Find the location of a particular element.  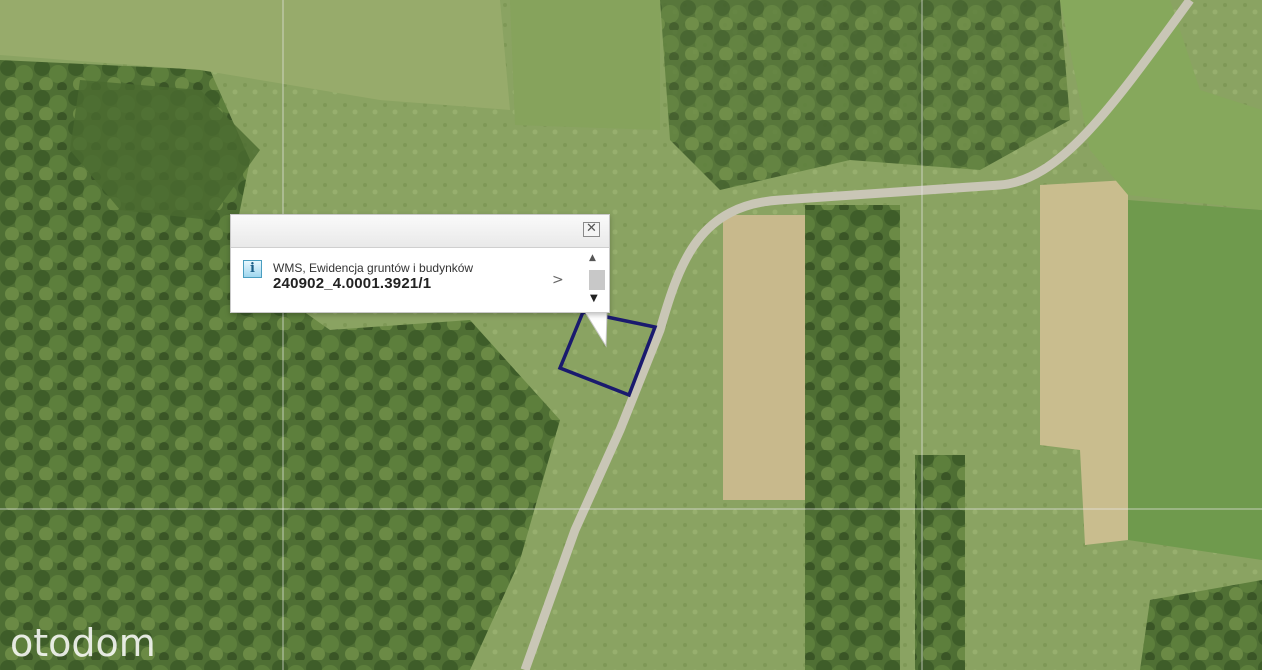

parcel-id: 240902_4.0001.3921/1 is located at coordinates (352, 283).